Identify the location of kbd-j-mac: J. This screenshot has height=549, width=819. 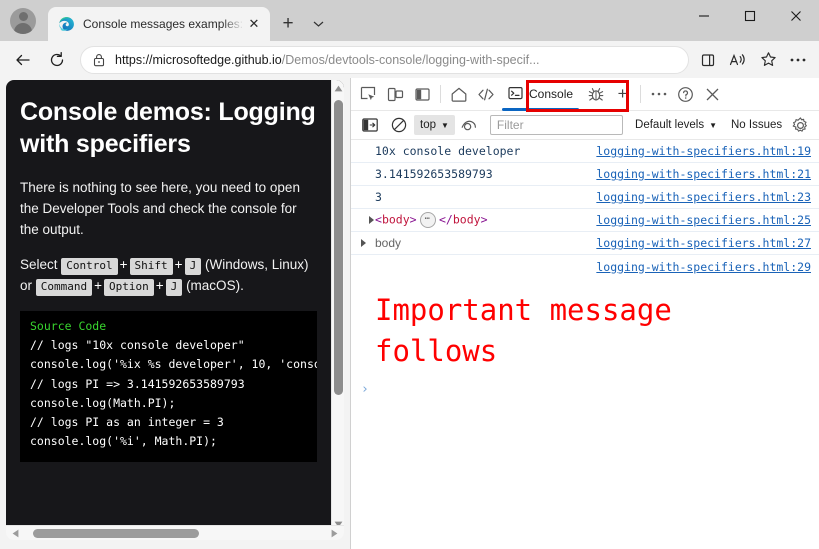
(174, 287).